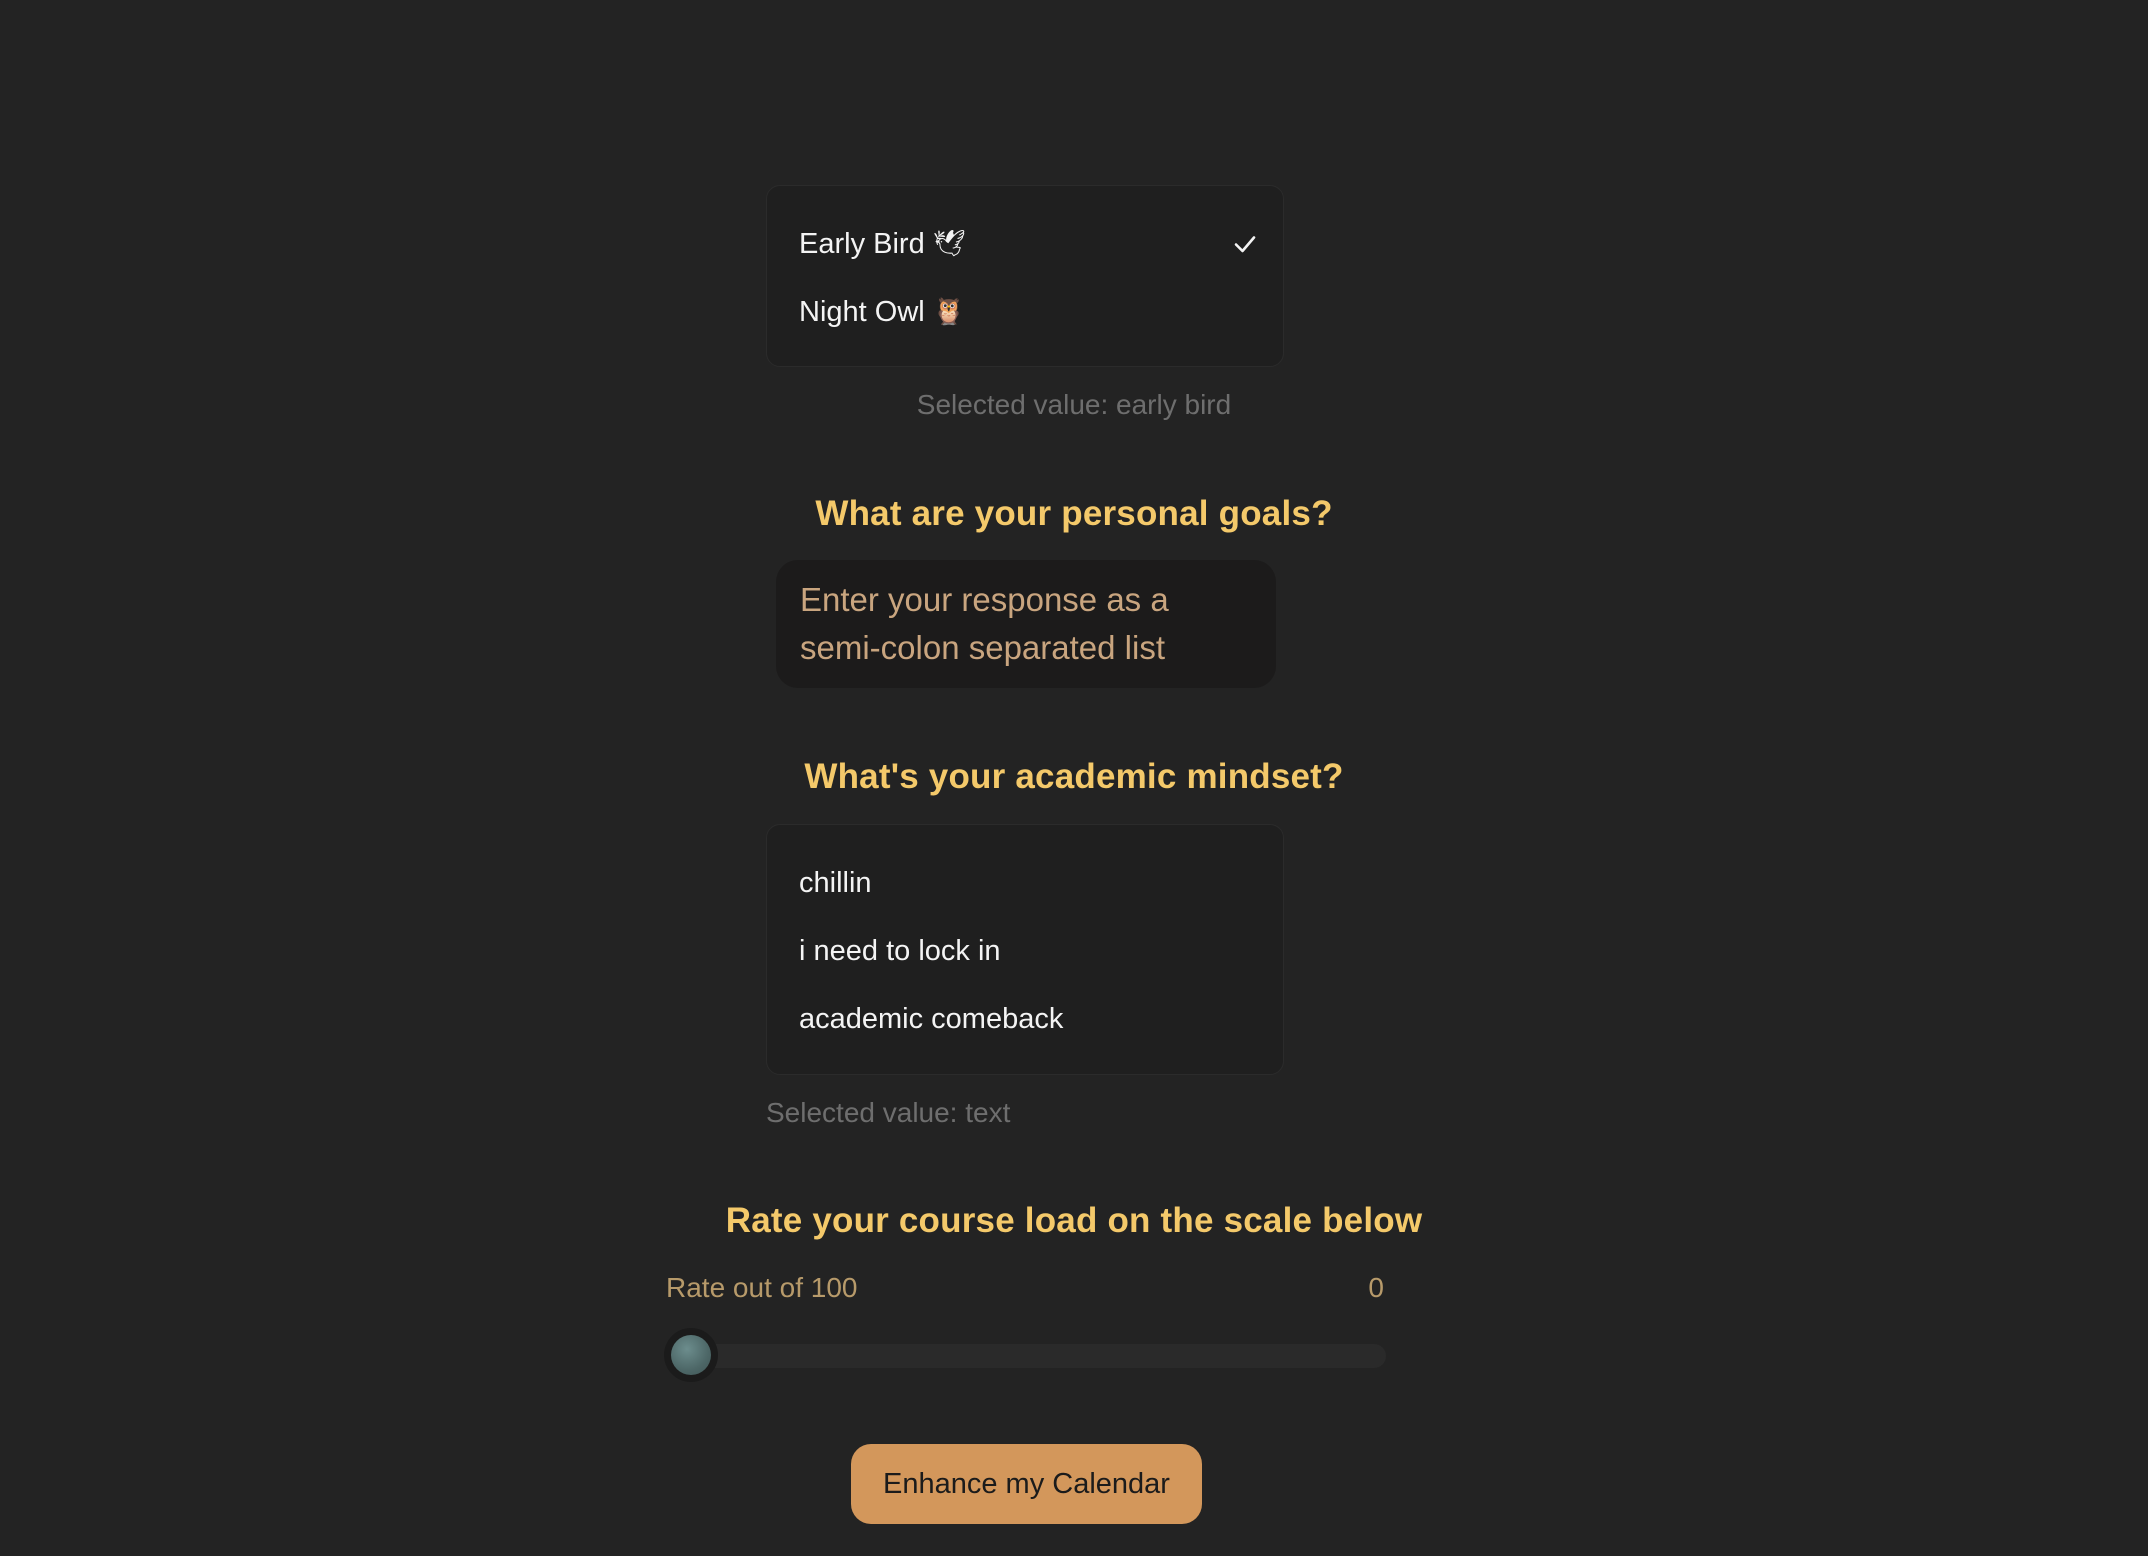  What do you see at coordinates (1074, 513) in the screenshot?
I see `goals-heading: What are your personal goals?` at bounding box center [1074, 513].